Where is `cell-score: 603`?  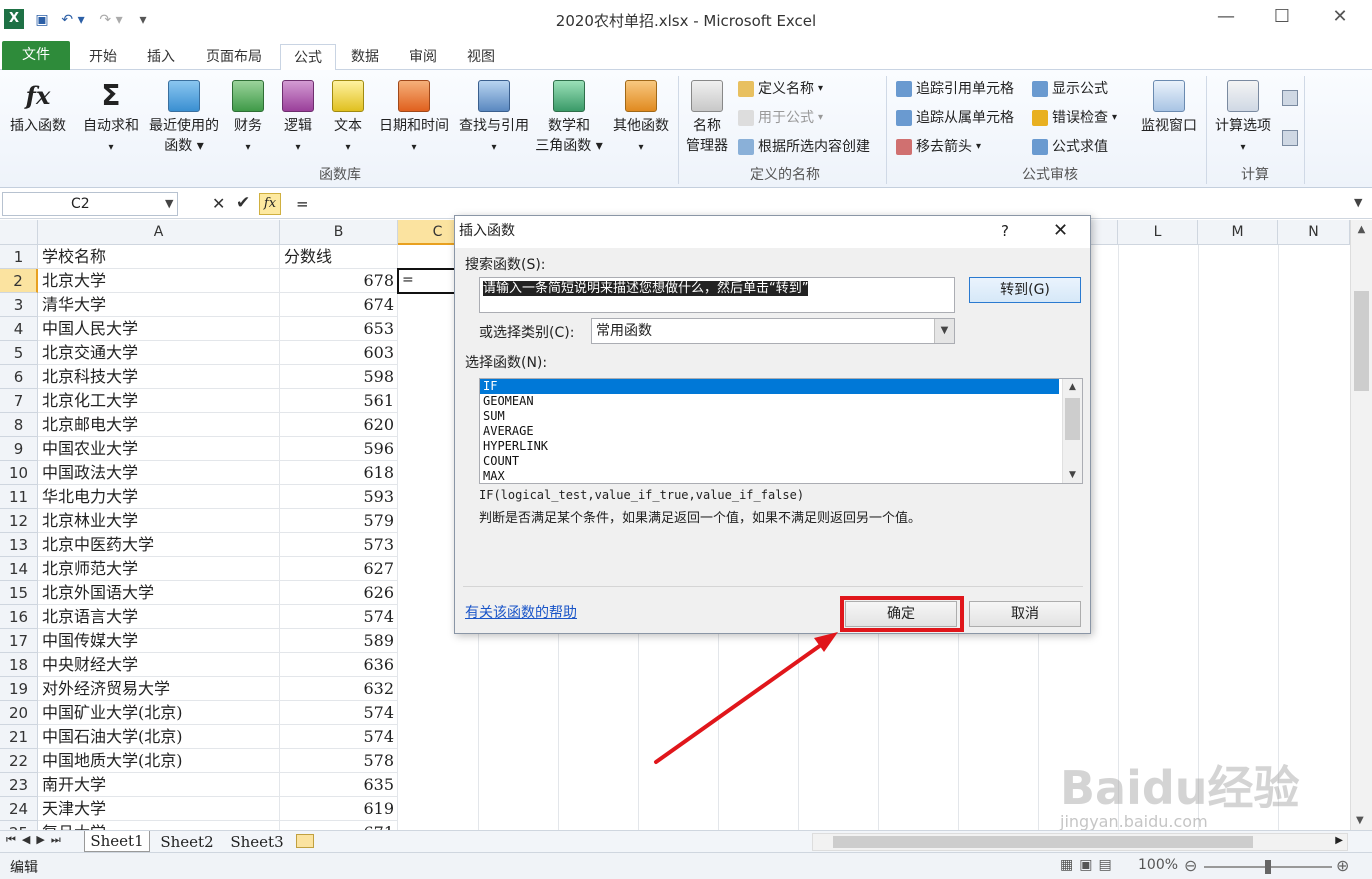
cell-score: 603 is located at coordinates (339, 353).